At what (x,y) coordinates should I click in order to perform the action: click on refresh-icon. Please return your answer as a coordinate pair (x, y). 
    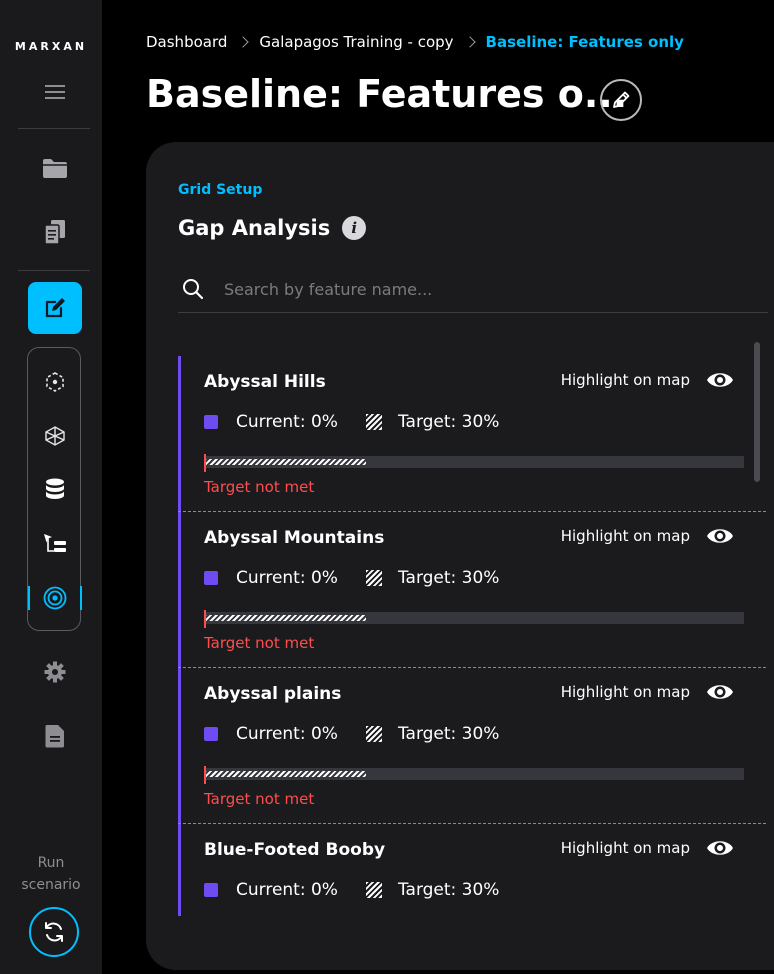
    Looking at the image, I should click on (54, 932).